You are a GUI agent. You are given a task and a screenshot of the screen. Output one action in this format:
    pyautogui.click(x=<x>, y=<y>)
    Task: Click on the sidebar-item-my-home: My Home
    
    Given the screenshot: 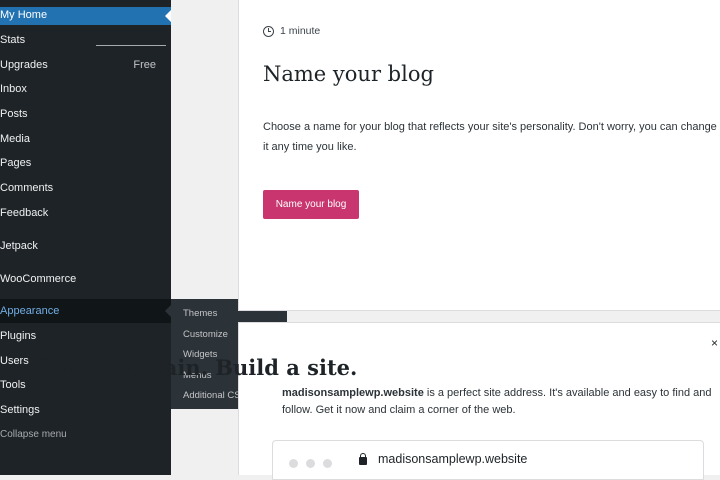 What is the action you would take?
    pyautogui.click(x=85, y=16)
    